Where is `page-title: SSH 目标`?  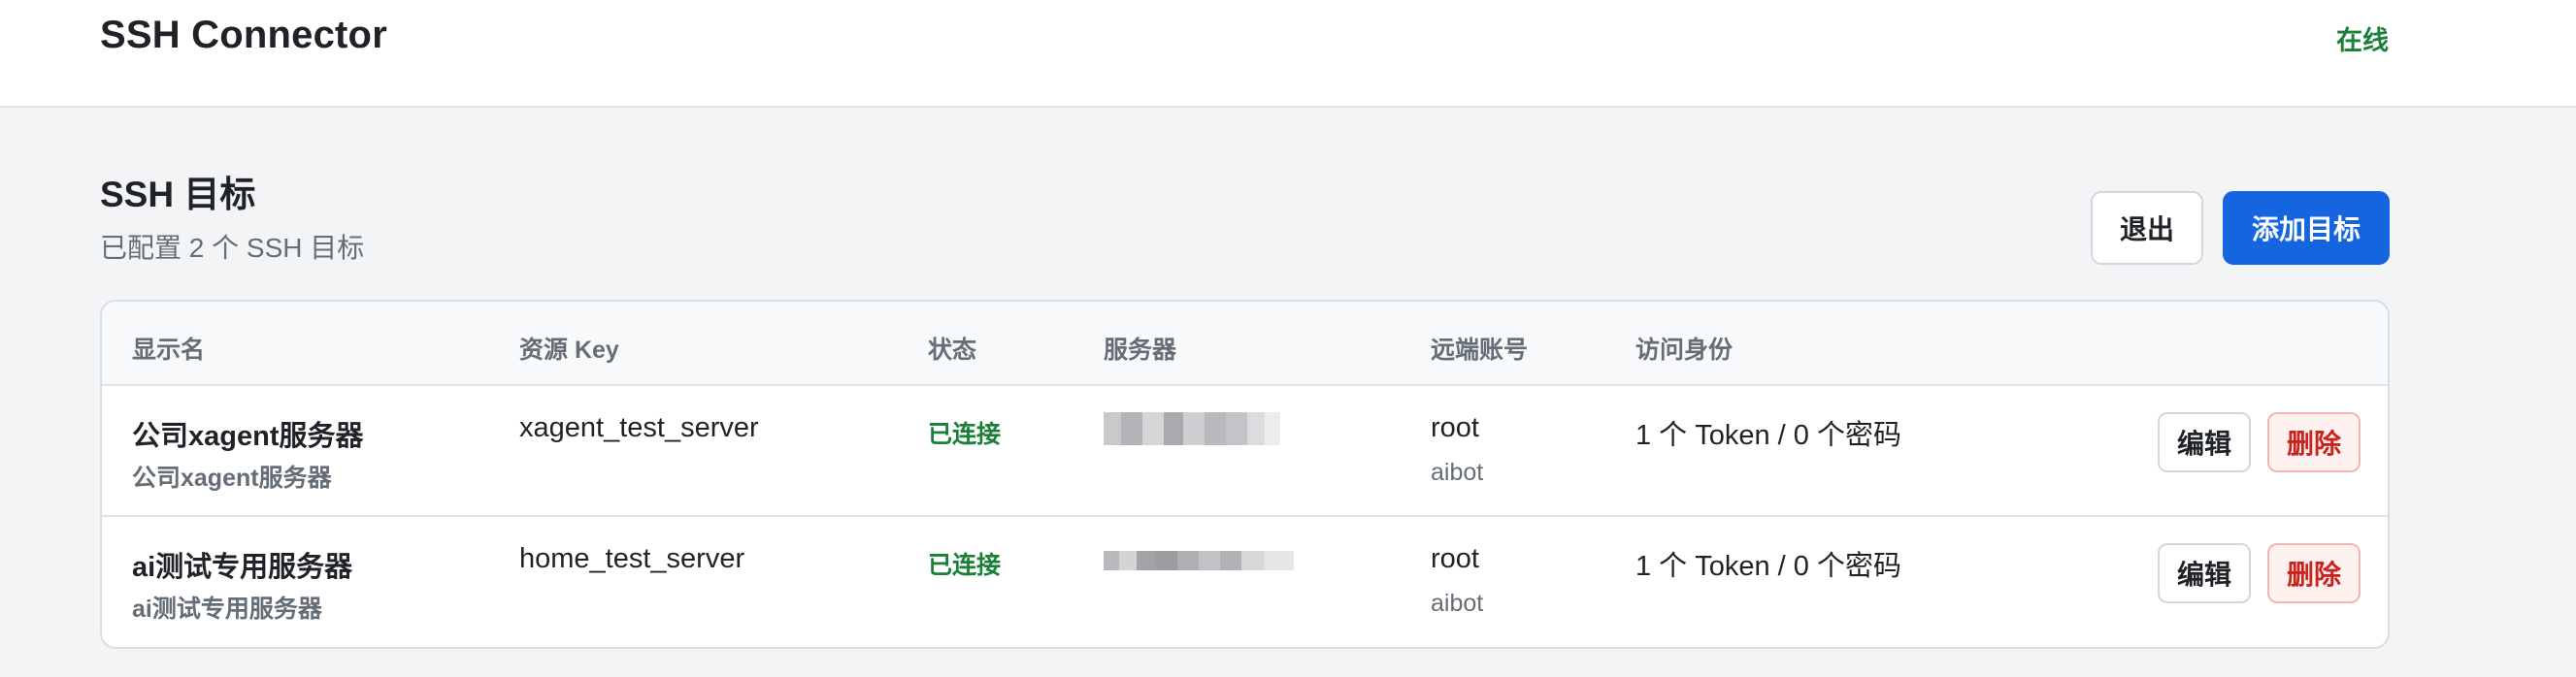 page-title: SSH 目标 is located at coordinates (178, 194).